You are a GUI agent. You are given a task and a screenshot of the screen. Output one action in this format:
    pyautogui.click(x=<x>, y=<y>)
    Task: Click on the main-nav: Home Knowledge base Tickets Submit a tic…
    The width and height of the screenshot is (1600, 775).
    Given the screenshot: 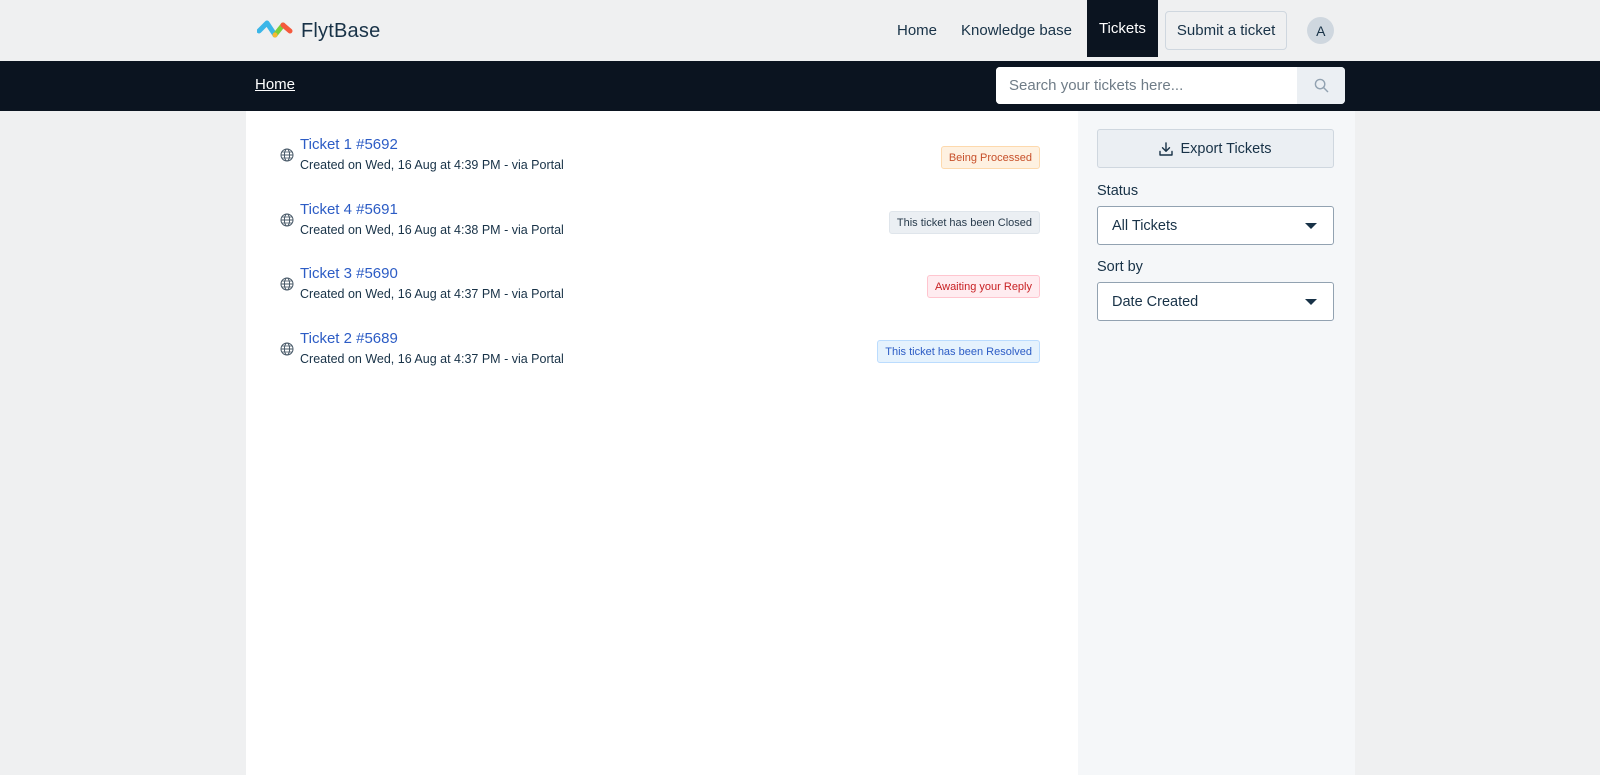 What is the action you would take?
    pyautogui.click(x=1110, y=30)
    